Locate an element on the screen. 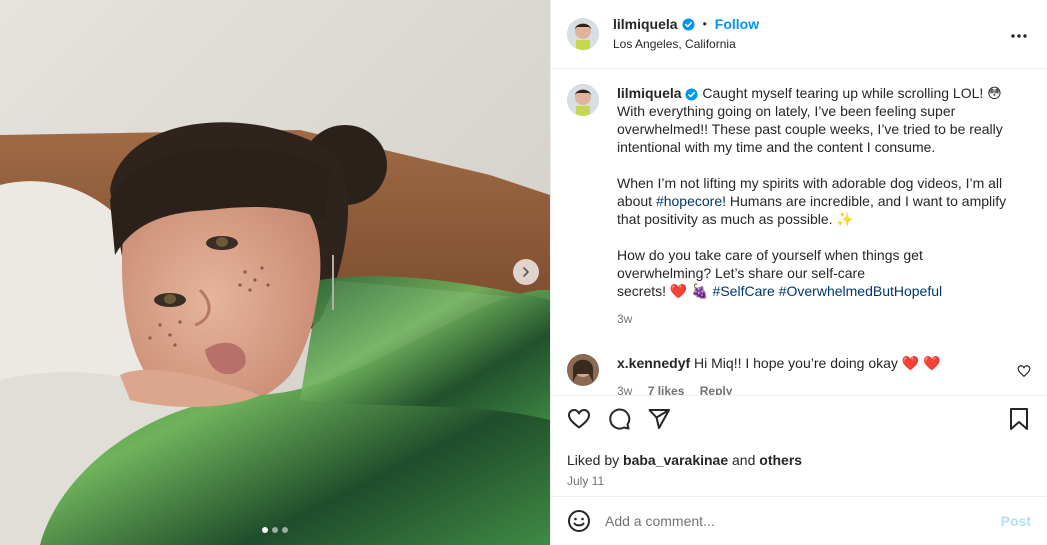  more-horizontal-icon is located at coordinates (1019, 36).